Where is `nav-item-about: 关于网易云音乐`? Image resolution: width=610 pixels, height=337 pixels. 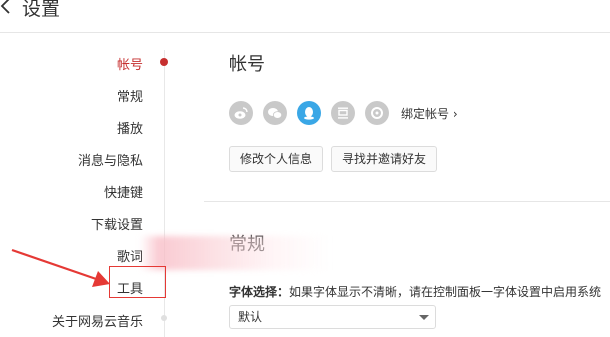
nav-item-about: 关于网易云音乐 is located at coordinates (97, 320).